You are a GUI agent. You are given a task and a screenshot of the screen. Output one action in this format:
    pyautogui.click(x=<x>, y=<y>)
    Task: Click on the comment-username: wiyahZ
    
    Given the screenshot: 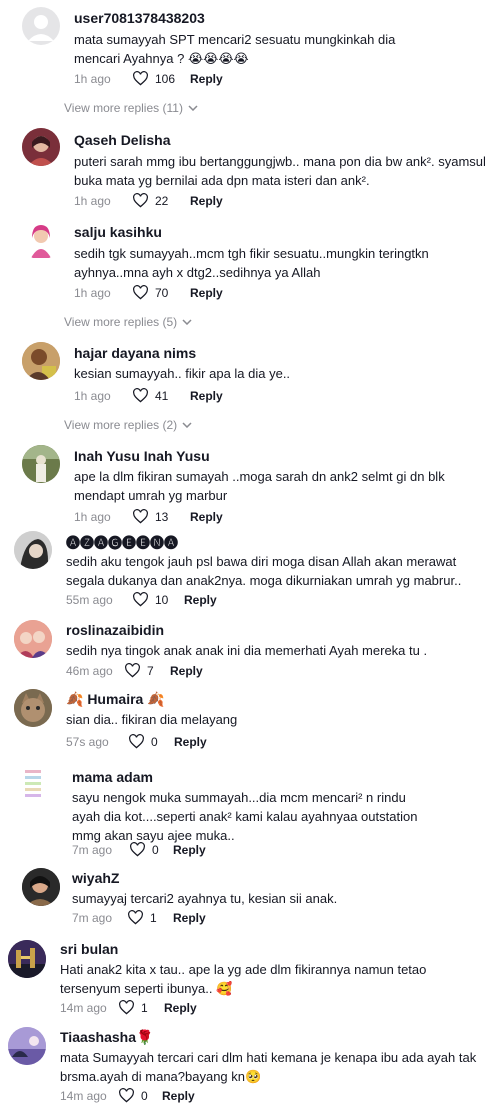 What is the action you would take?
    pyautogui.click(x=95, y=878)
    